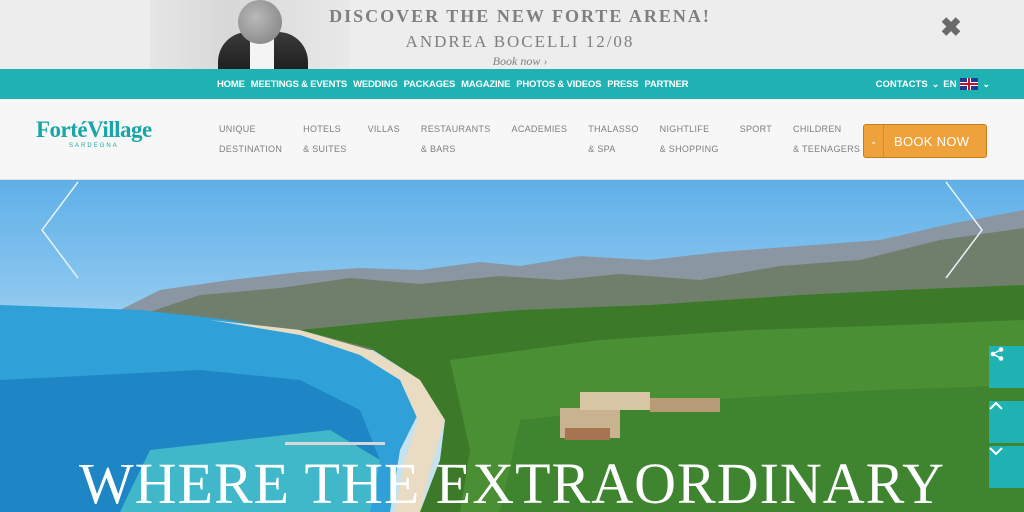 The image size is (1024, 512). What do you see at coordinates (756, 139) in the screenshot?
I see `nav-sport: SPORT` at bounding box center [756, 139].